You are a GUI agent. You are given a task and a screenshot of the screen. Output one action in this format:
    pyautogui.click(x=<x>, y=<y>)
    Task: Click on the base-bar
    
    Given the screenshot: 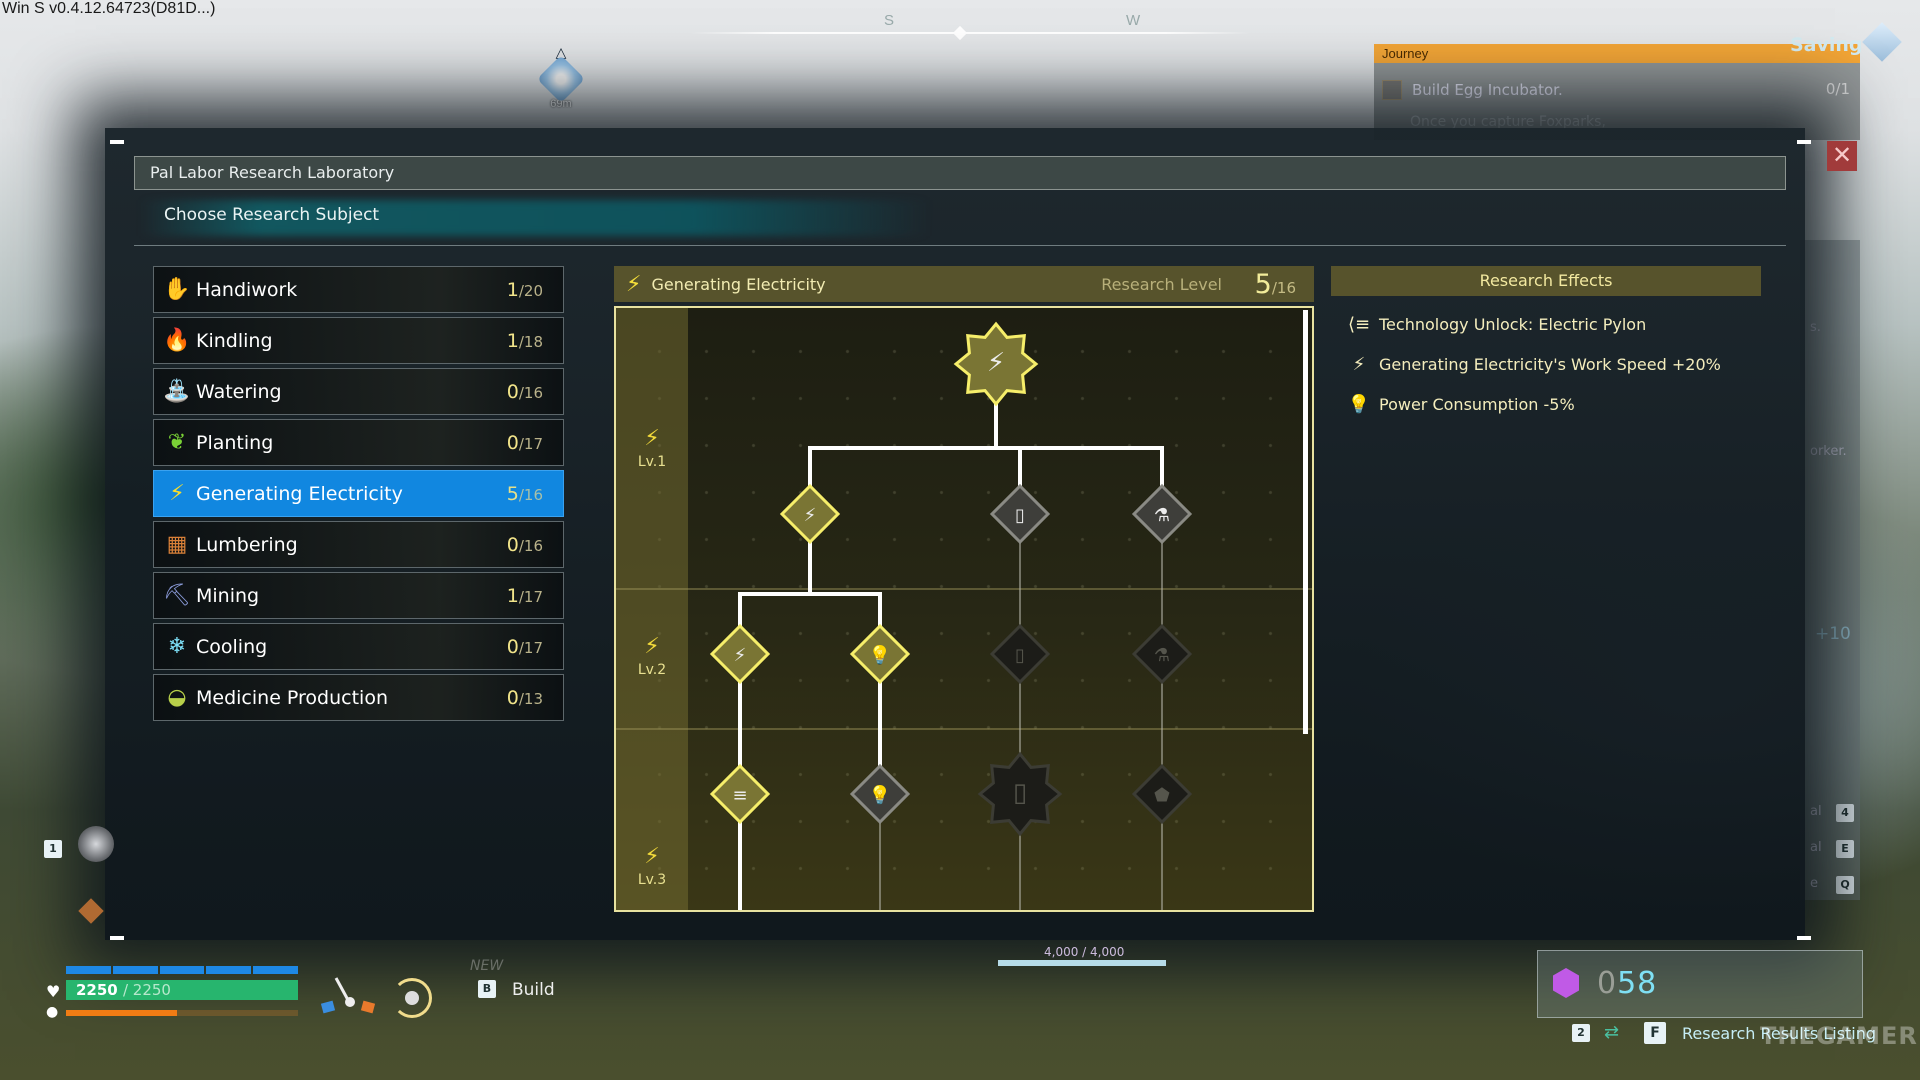 What is the action you would take?
    pyautogui.click(x=1082, y=963)
    